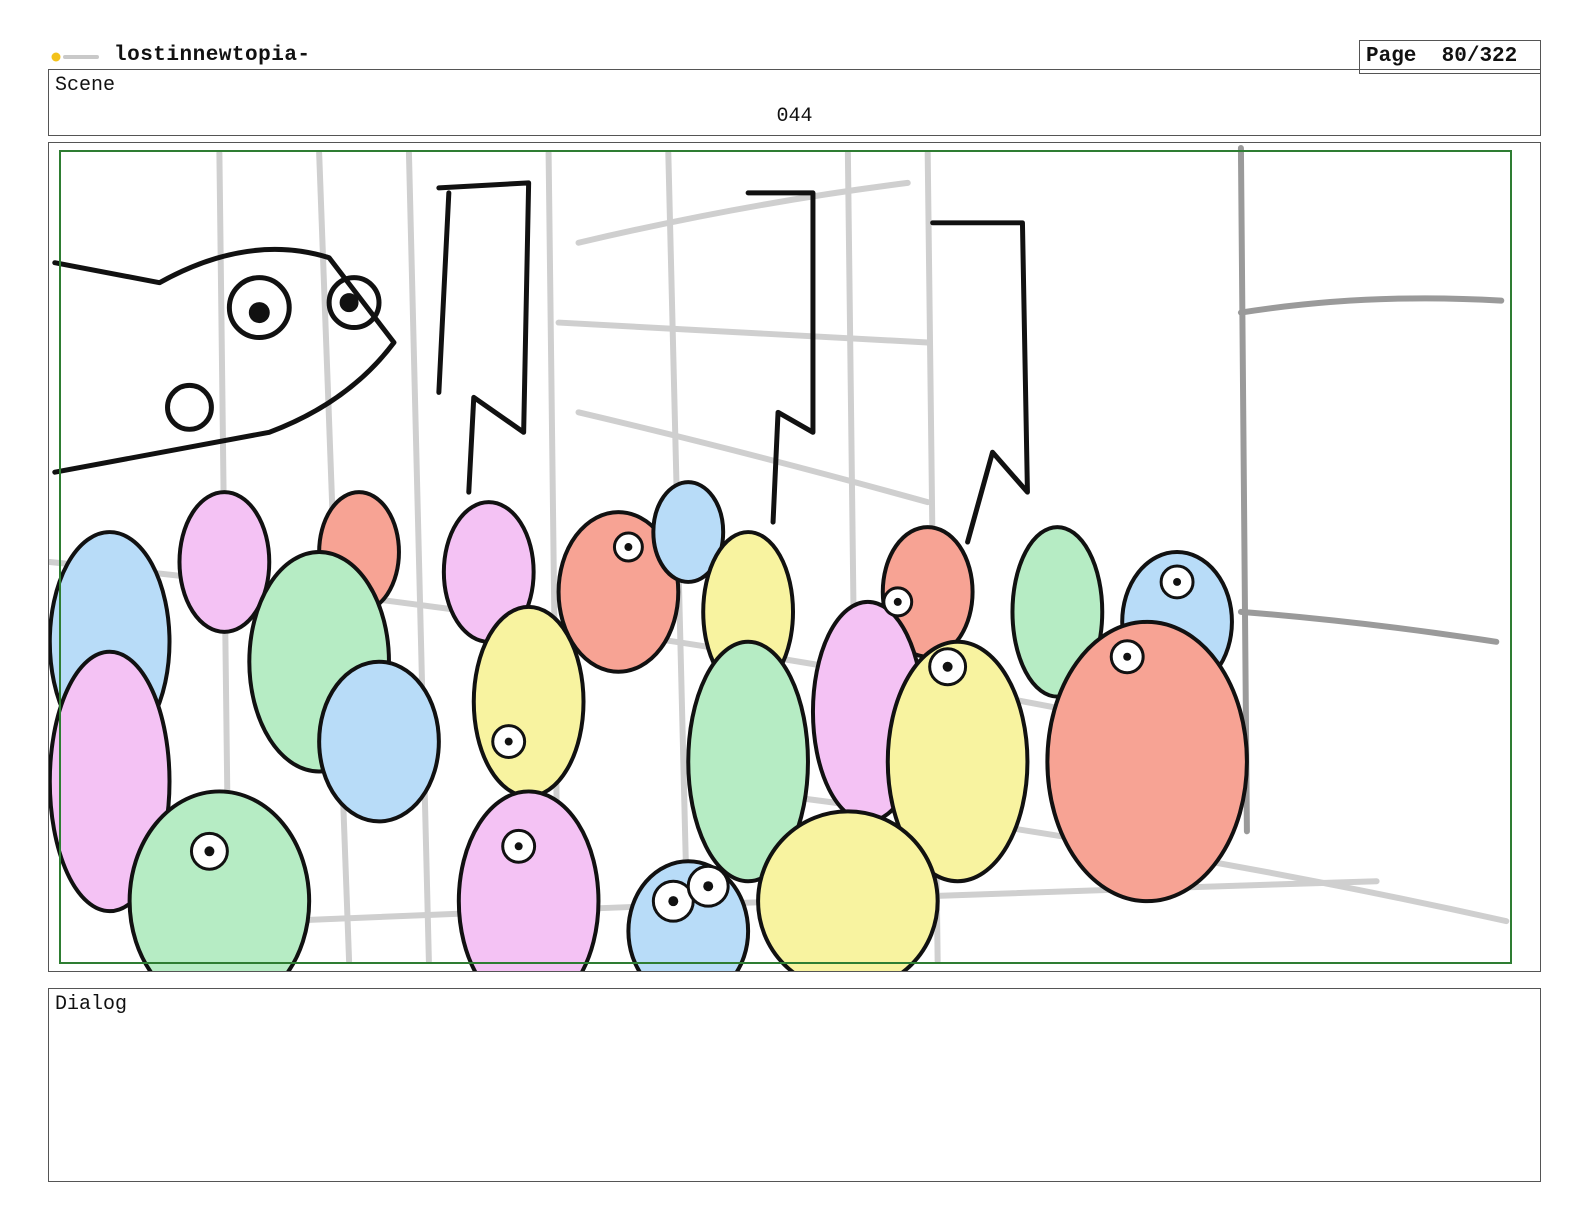  Describe the element at coordinates (85, 85) in the screenshot. I see `scene-label: Scene` at that location.